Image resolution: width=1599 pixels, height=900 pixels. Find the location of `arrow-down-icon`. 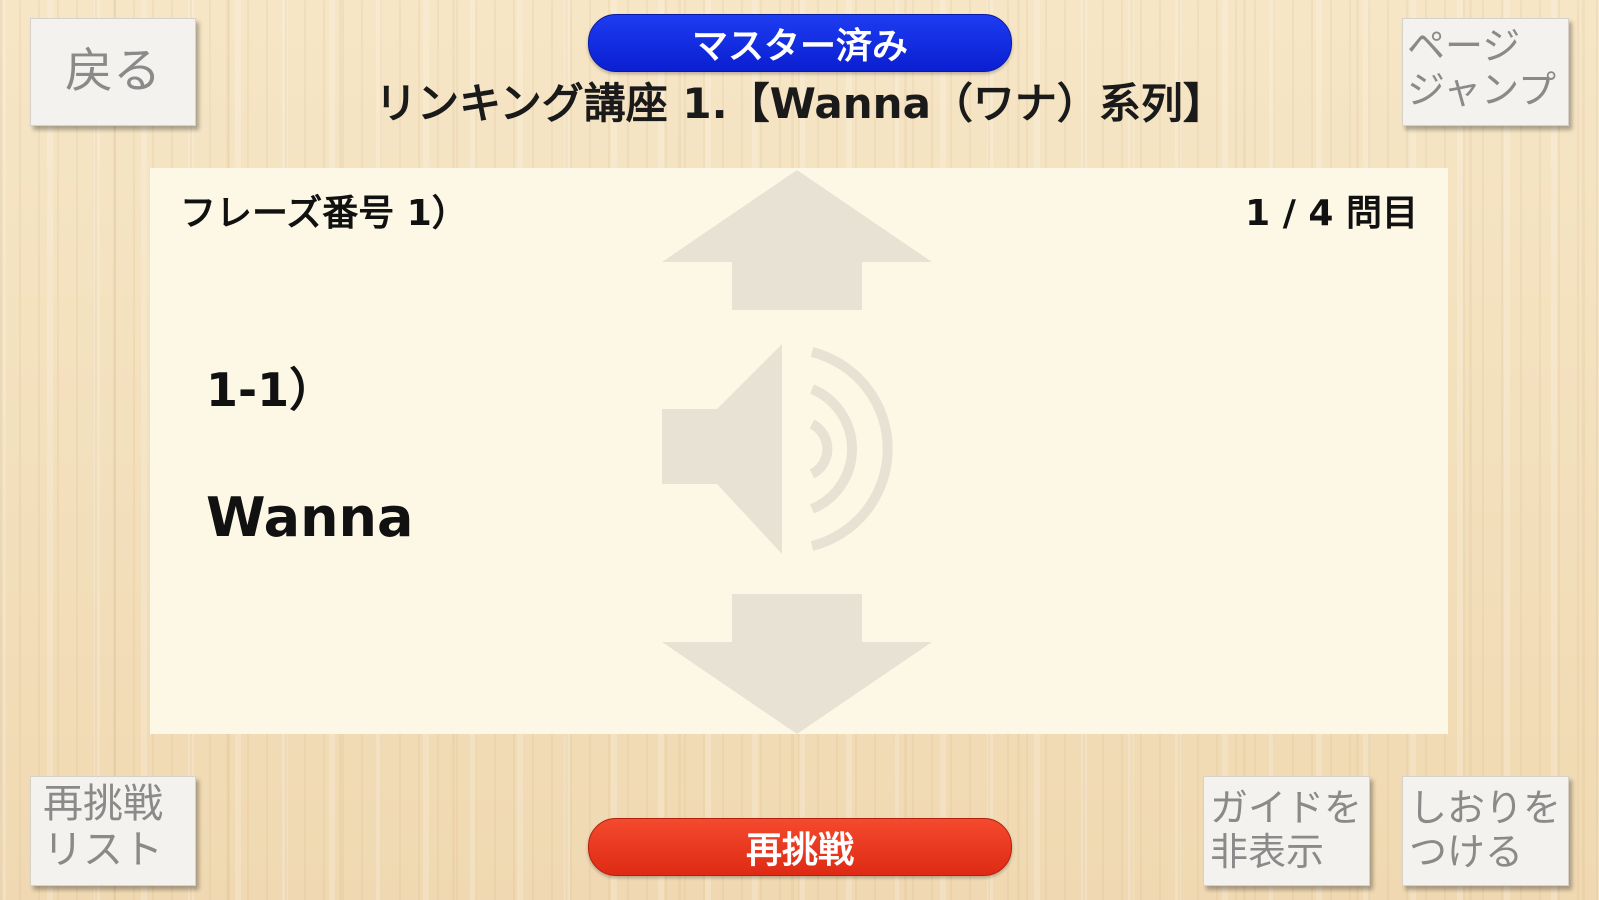

arrow-down-icon is located at coordinates (797, 664).